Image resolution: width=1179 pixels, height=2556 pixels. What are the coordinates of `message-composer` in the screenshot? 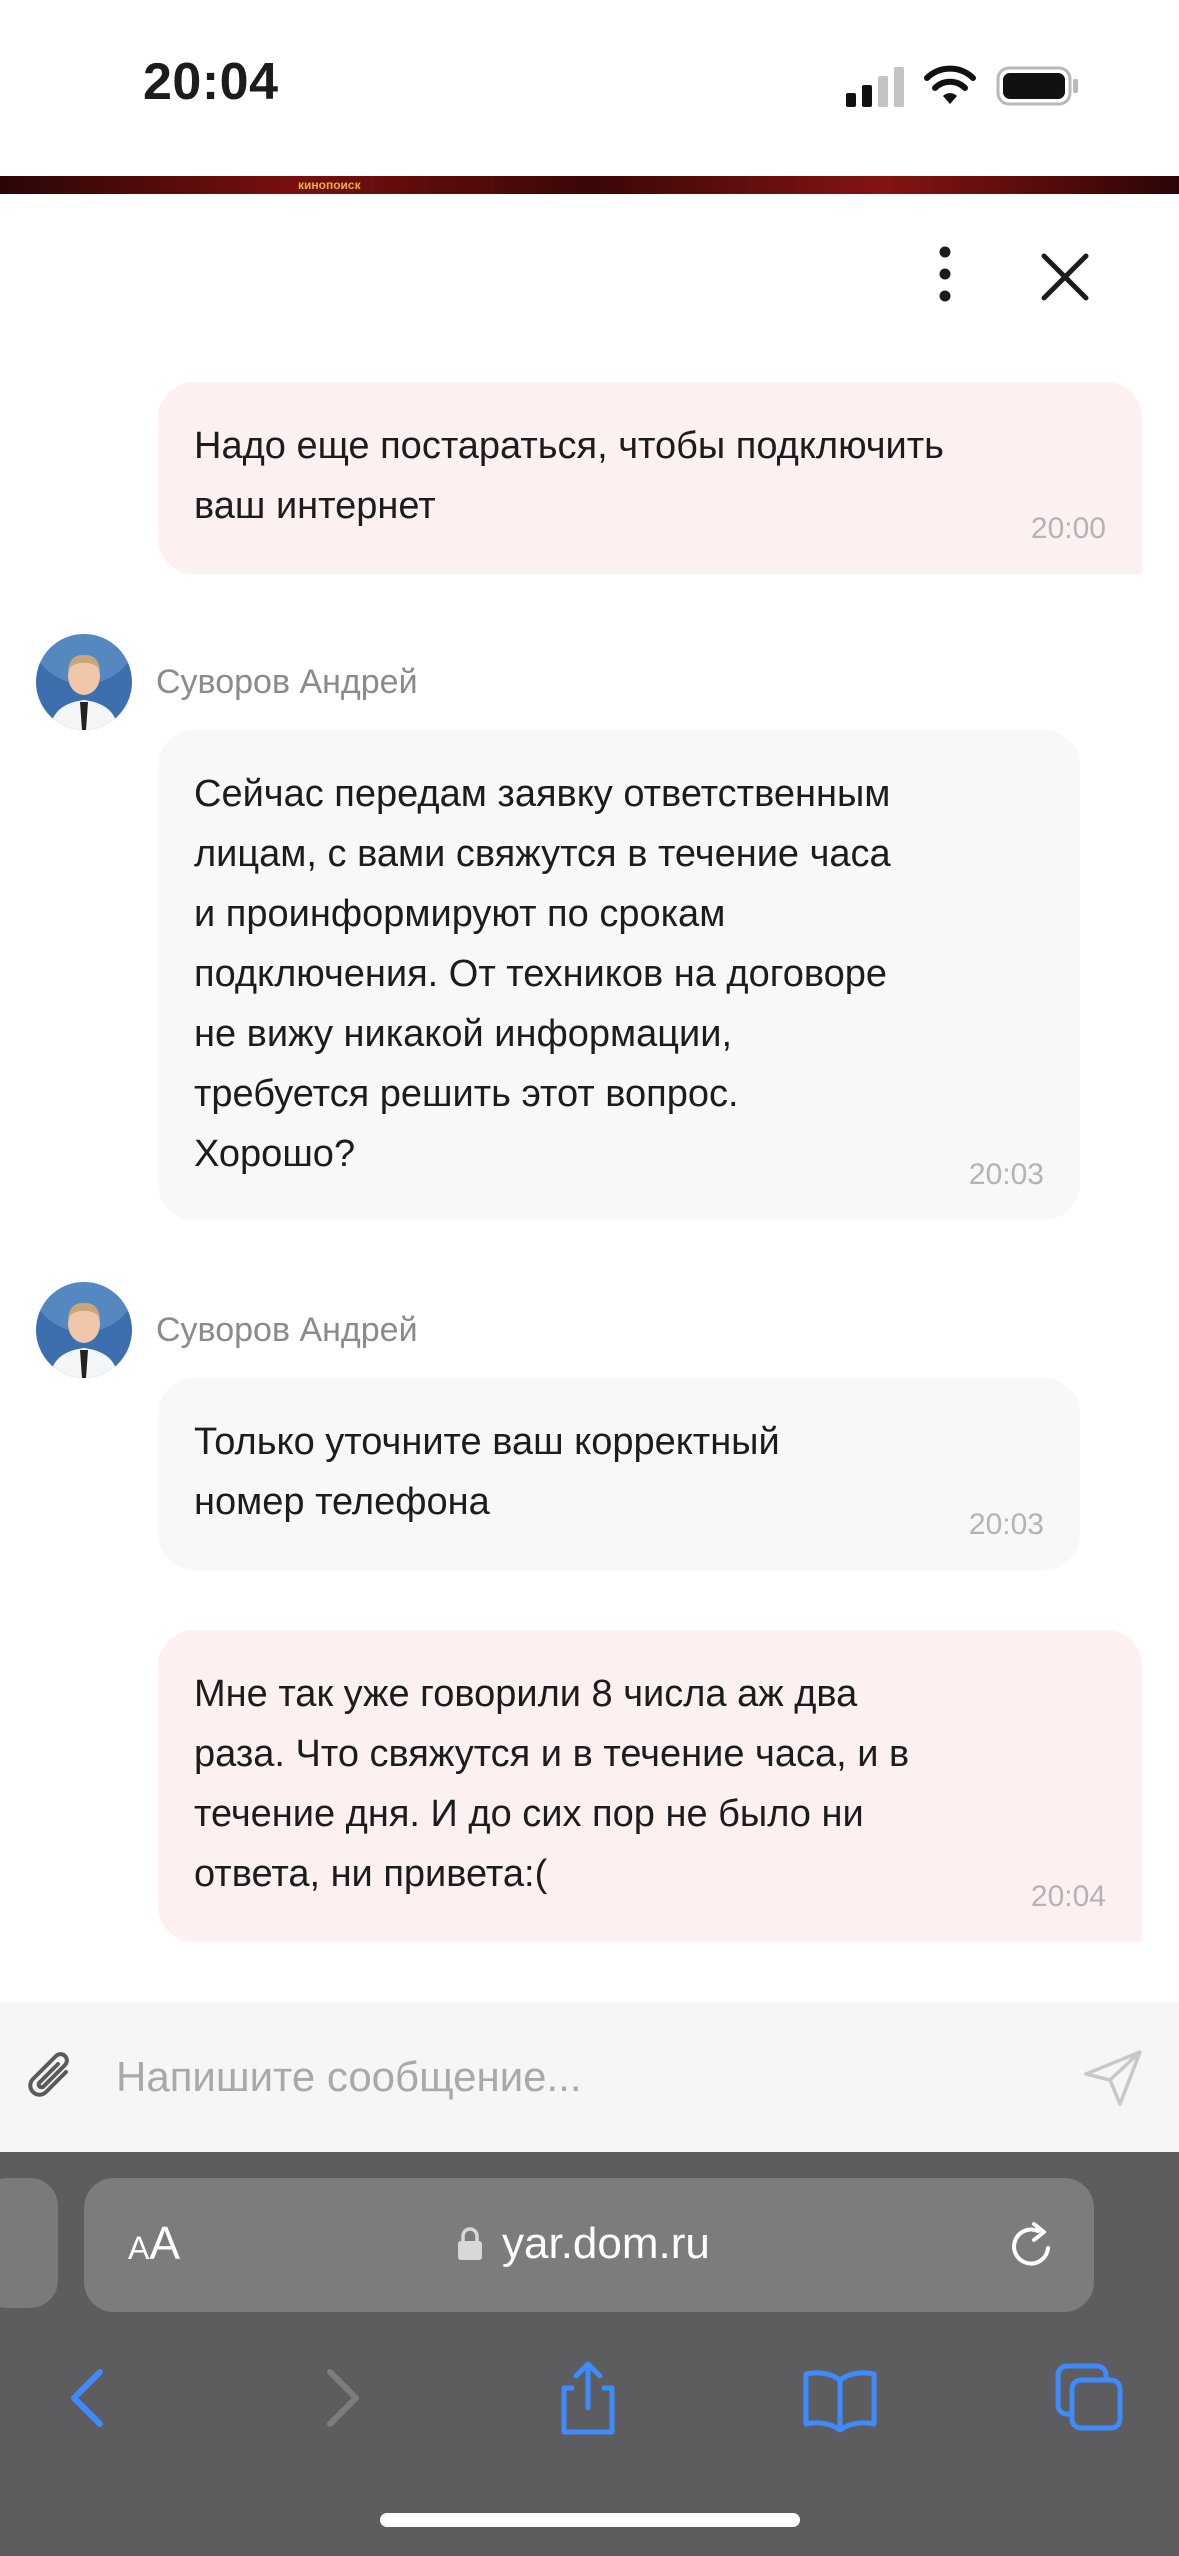 It's located at (589, 2077).